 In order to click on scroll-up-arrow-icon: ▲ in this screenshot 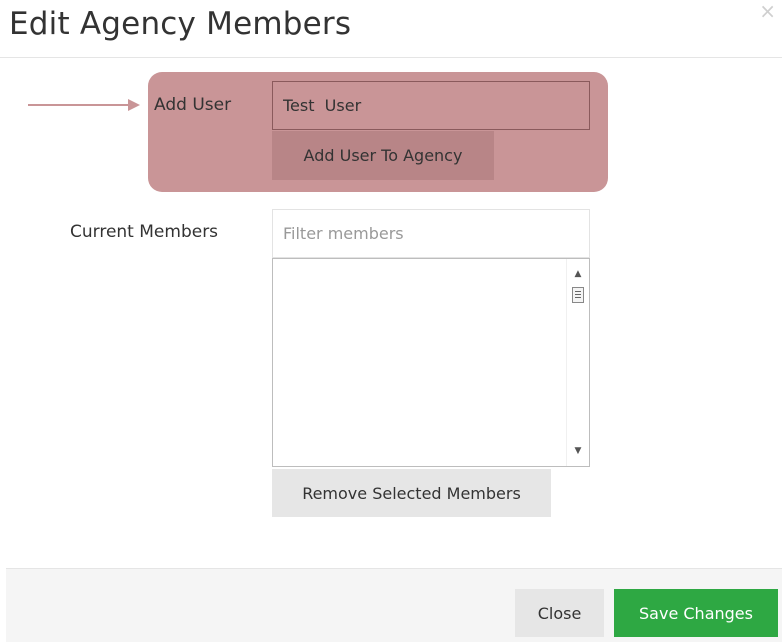, I will do `click(578, 274)`.